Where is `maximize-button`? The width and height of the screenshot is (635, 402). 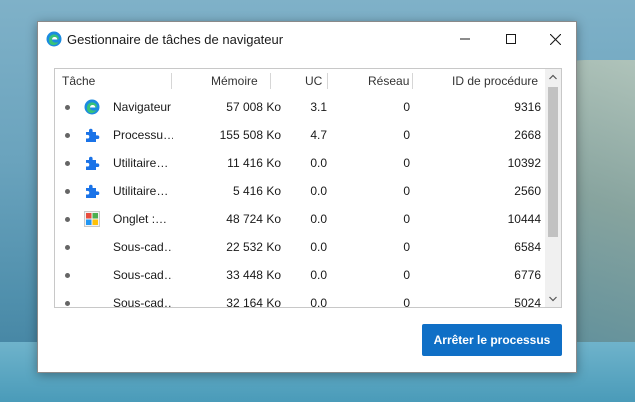
maximize-button is located at coordinates (511, 39).